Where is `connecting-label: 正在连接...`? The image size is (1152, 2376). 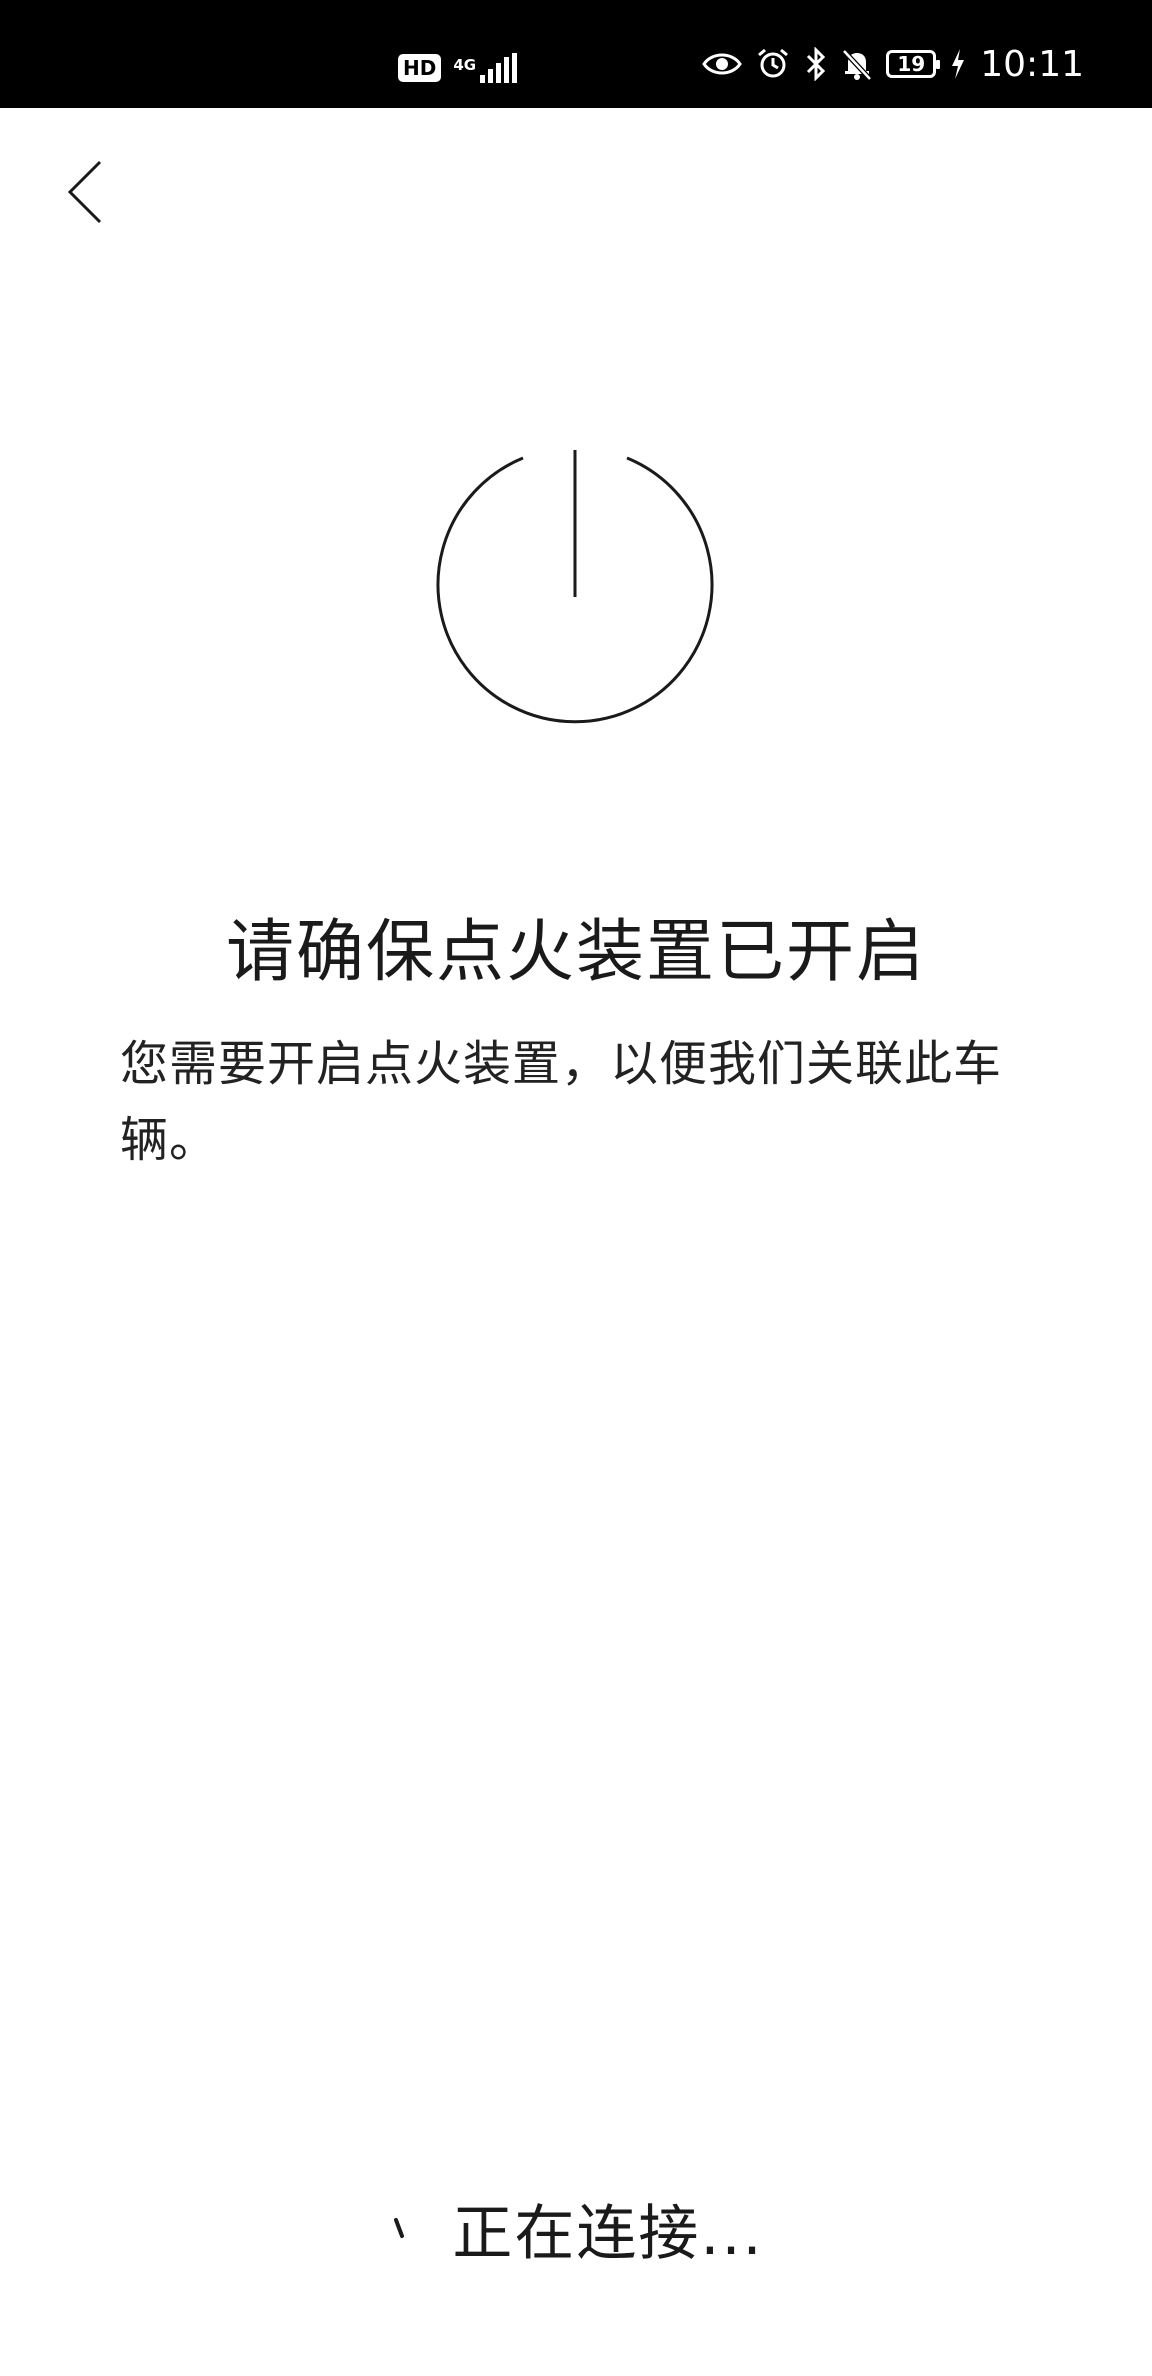 connecting-label: 正在连接... is located at coordinates (608, 2234).